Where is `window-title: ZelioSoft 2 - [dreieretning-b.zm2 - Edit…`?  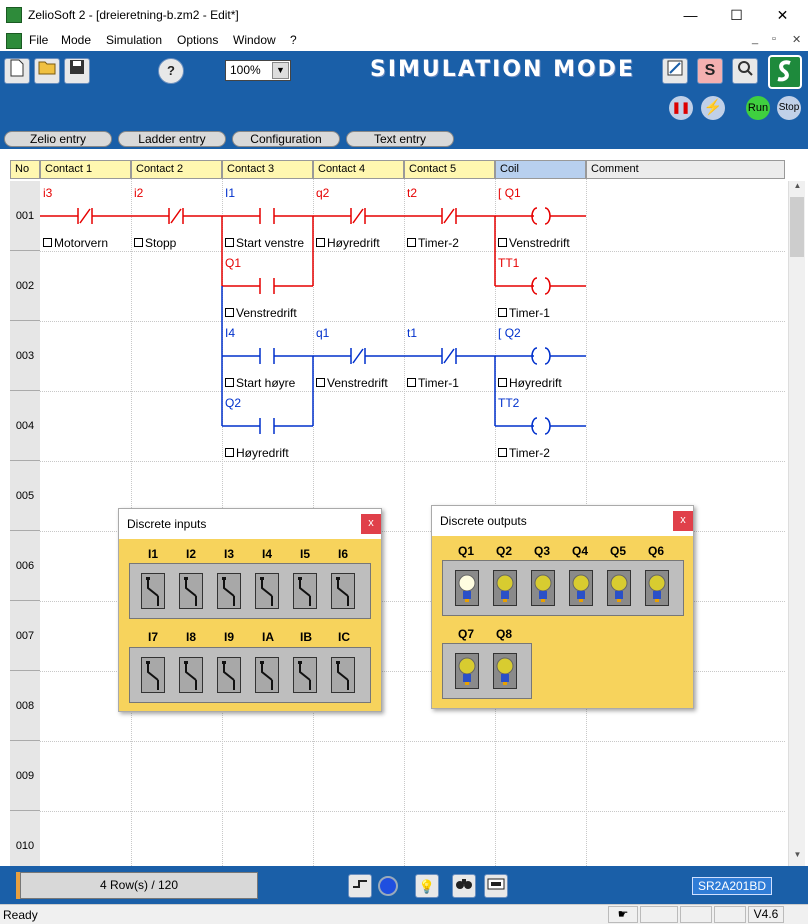 window-title: ZelioSoft 2 - [dreieretning-b.zm2 - Edit… is located at coordinates (133, 15).